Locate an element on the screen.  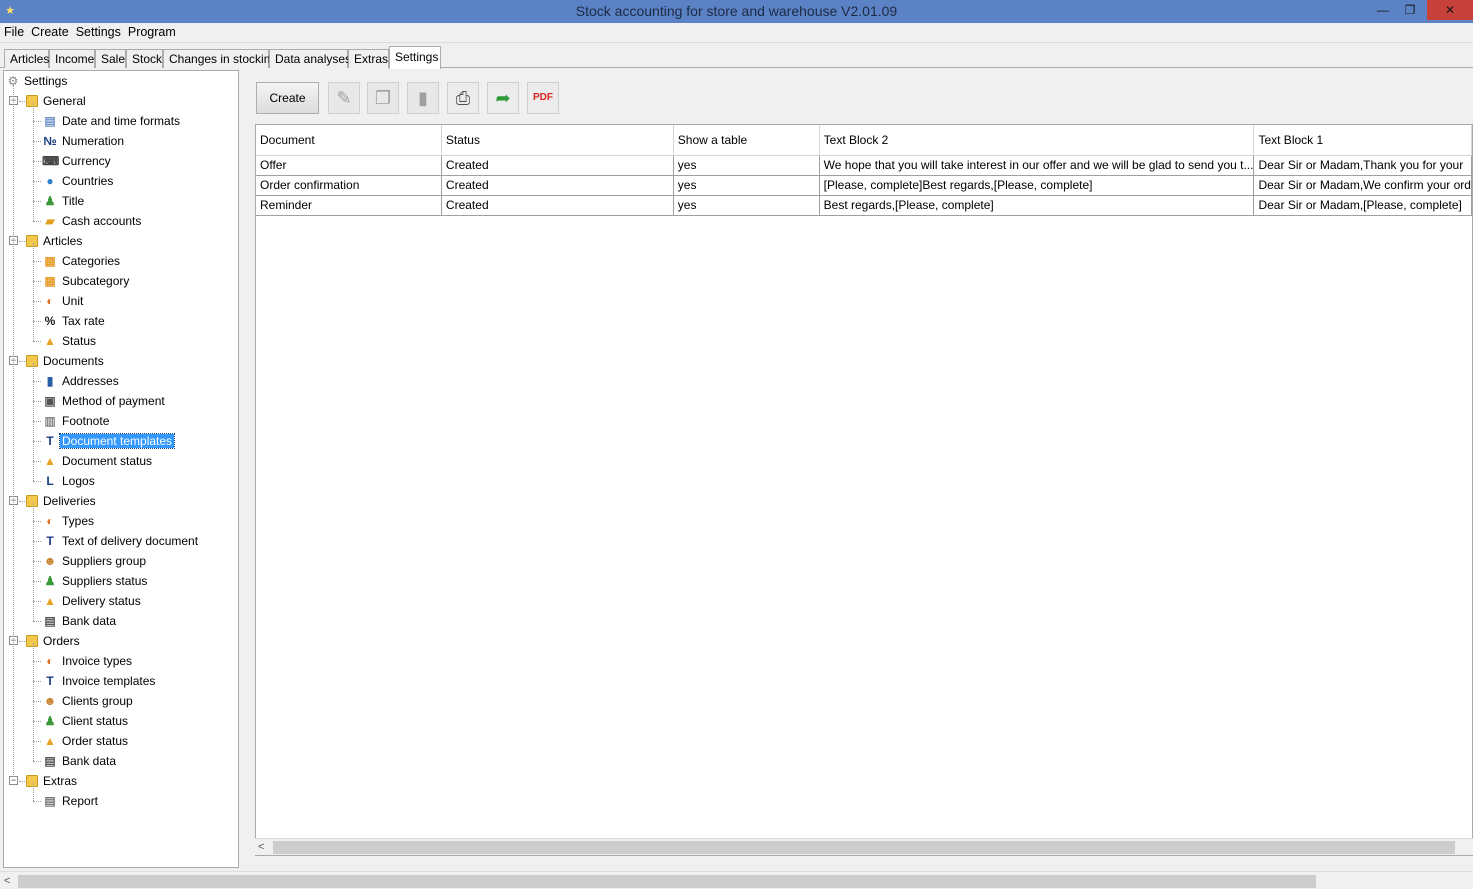
export-button: ➦ is located at coordinates (503, 98).